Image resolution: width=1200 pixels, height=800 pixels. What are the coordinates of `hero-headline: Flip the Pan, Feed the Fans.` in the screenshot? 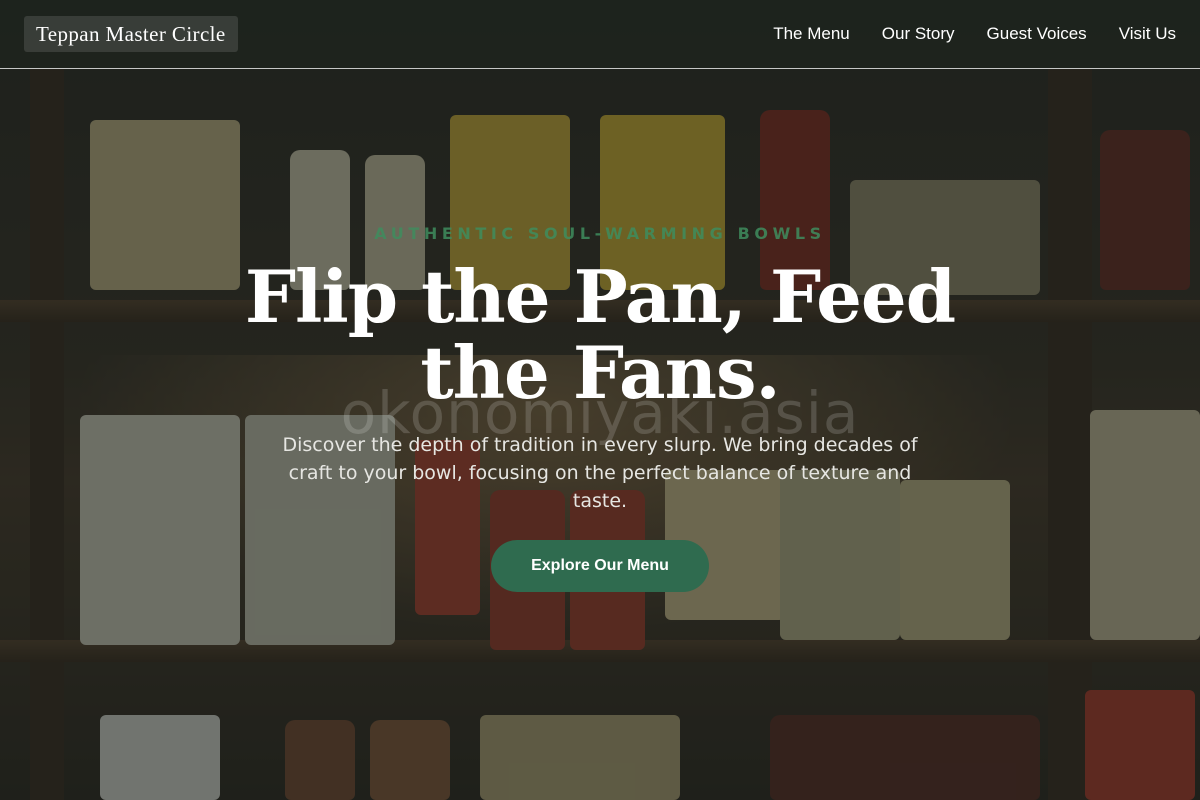 It's located at (600, 334).